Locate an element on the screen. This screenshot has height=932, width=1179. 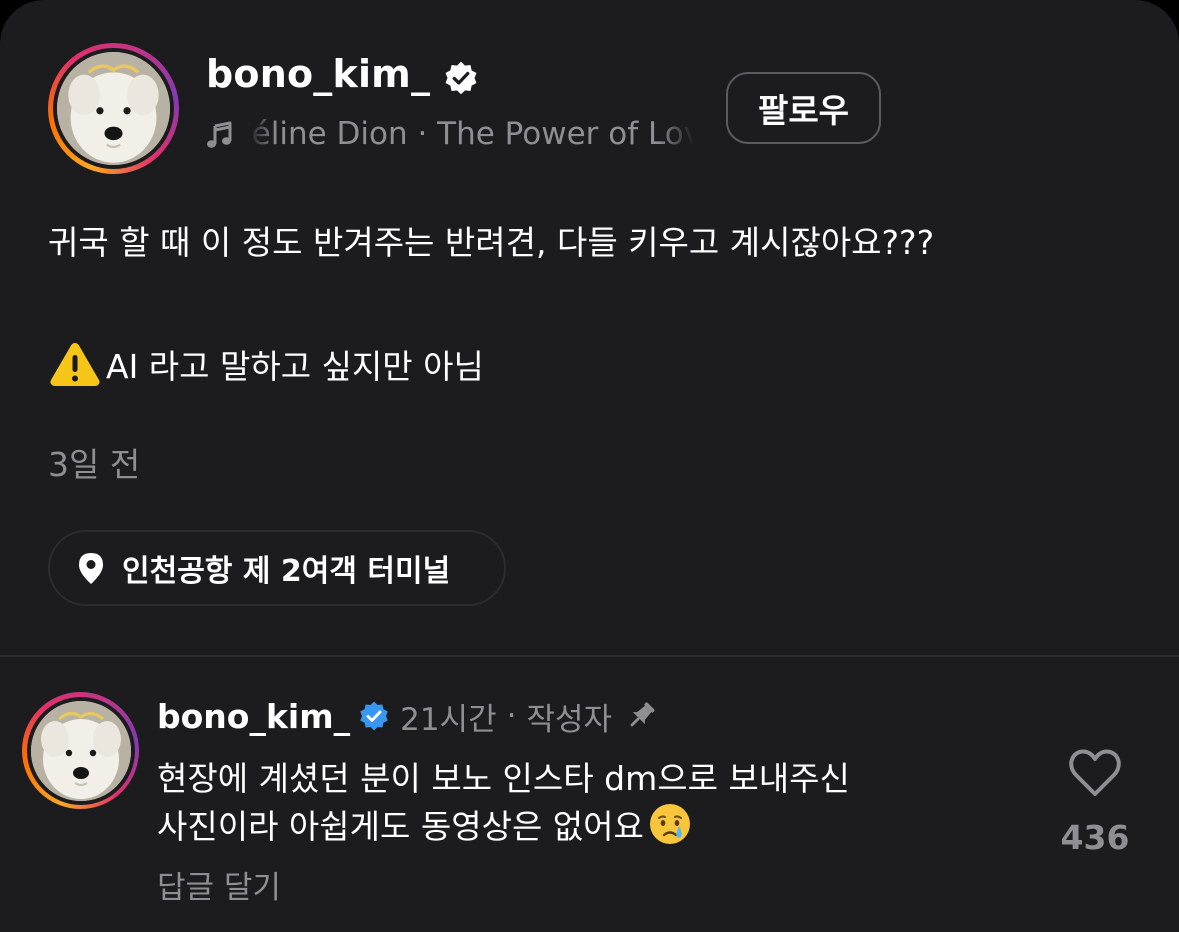
comment-author-avatar is located at coordinates (80, 750).